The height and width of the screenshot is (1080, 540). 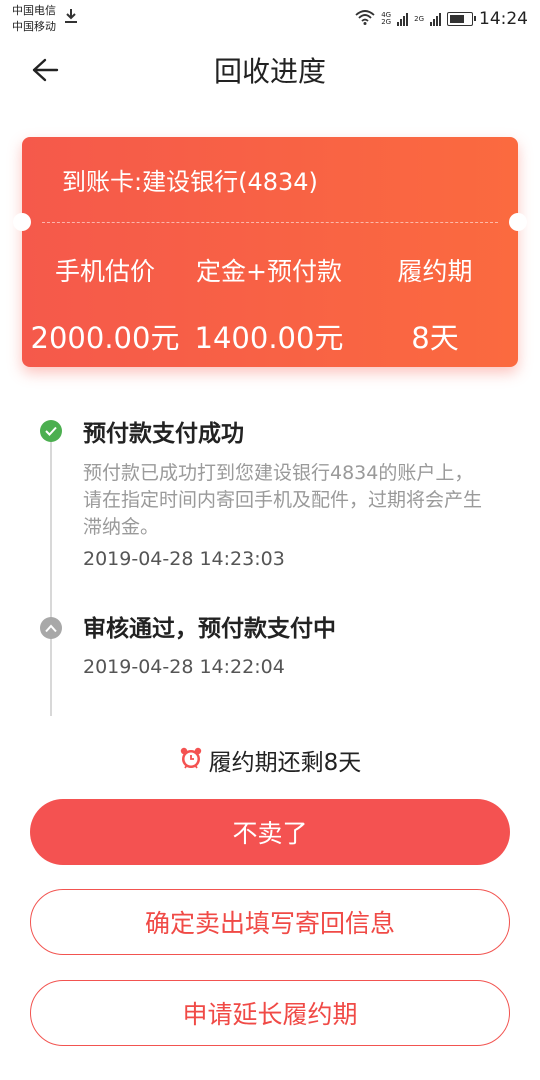 I want to click on extend-term-button: 申请延长履约期, so click(x=270, y=1013).